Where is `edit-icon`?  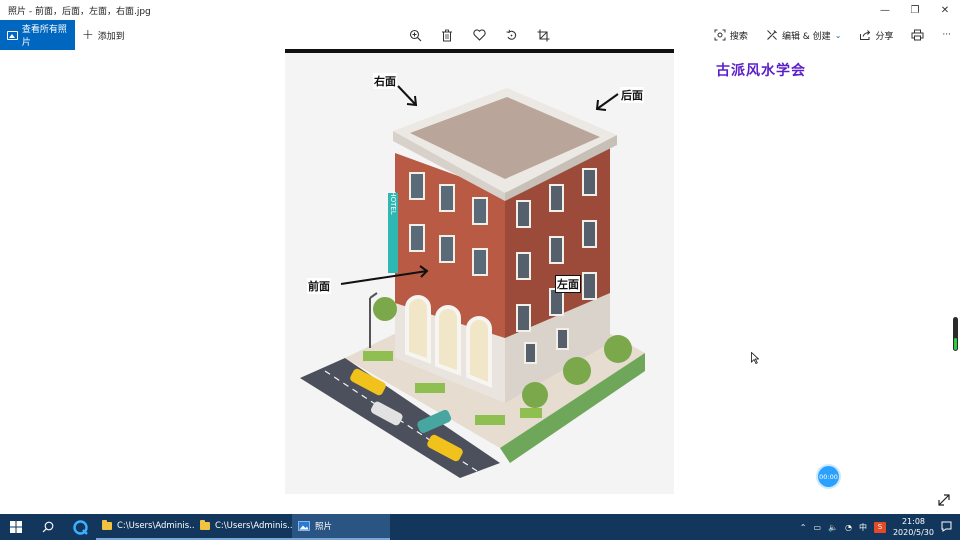
edit-icon is located at coordinates (772, 35).